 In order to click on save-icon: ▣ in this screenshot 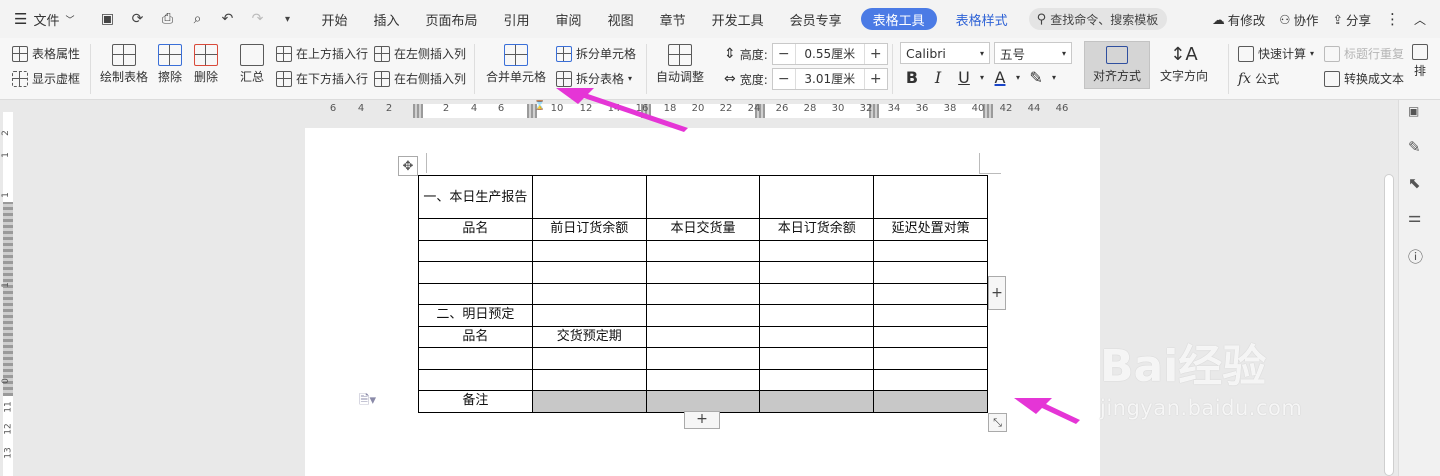, I will do `click(107, 19)`.